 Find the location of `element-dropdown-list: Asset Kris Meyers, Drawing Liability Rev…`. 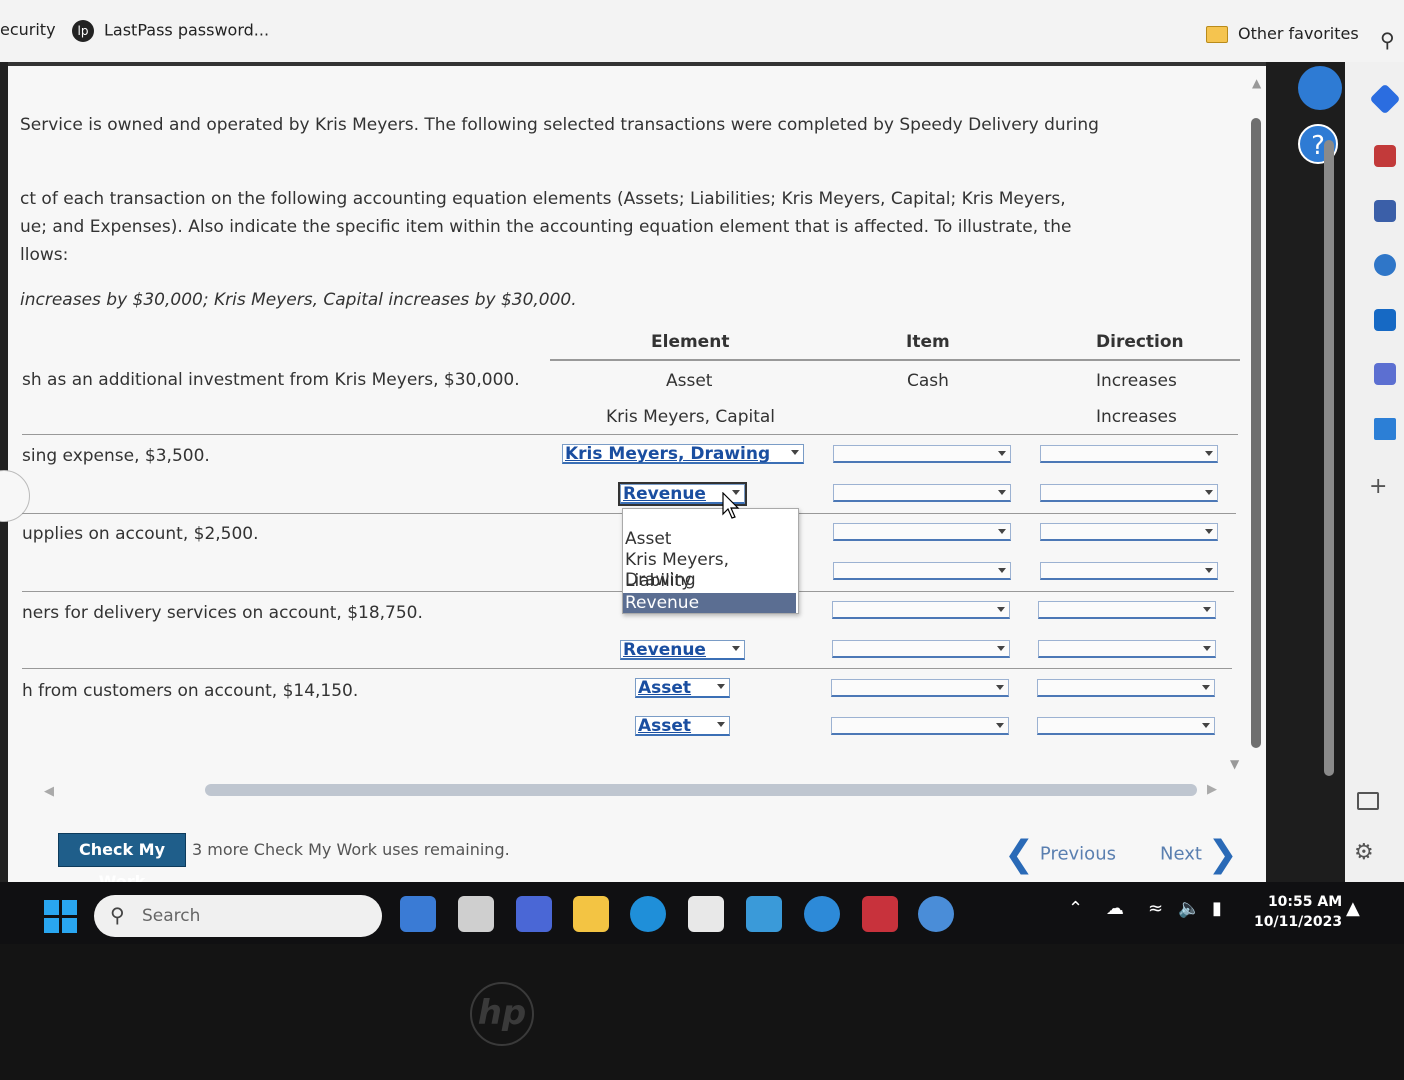

element-dropdown-list: Asset Kris Meyers, Drawing Liability Rev… is located at coordinates (710, 561).